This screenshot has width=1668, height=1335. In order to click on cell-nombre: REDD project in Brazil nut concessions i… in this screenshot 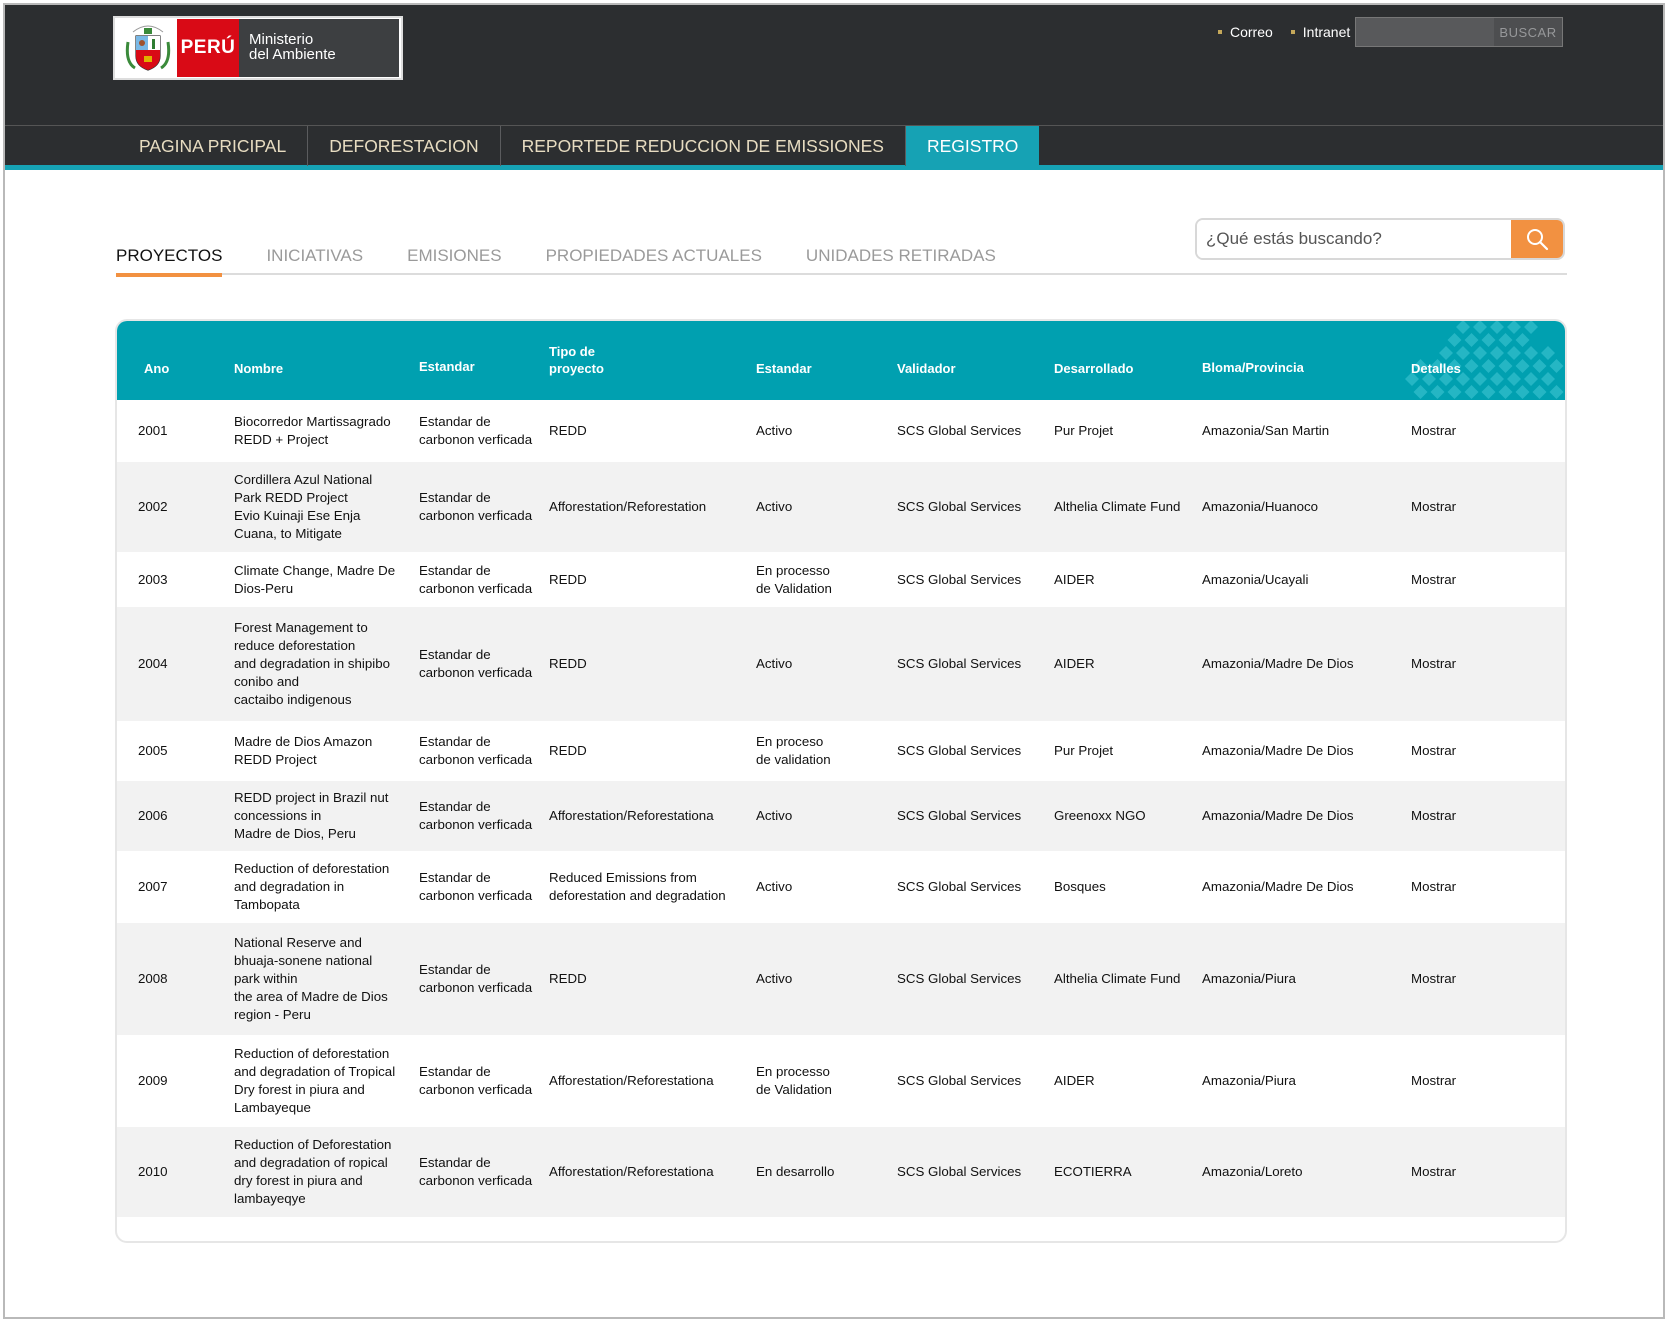, I will do `click(311, 815)`.